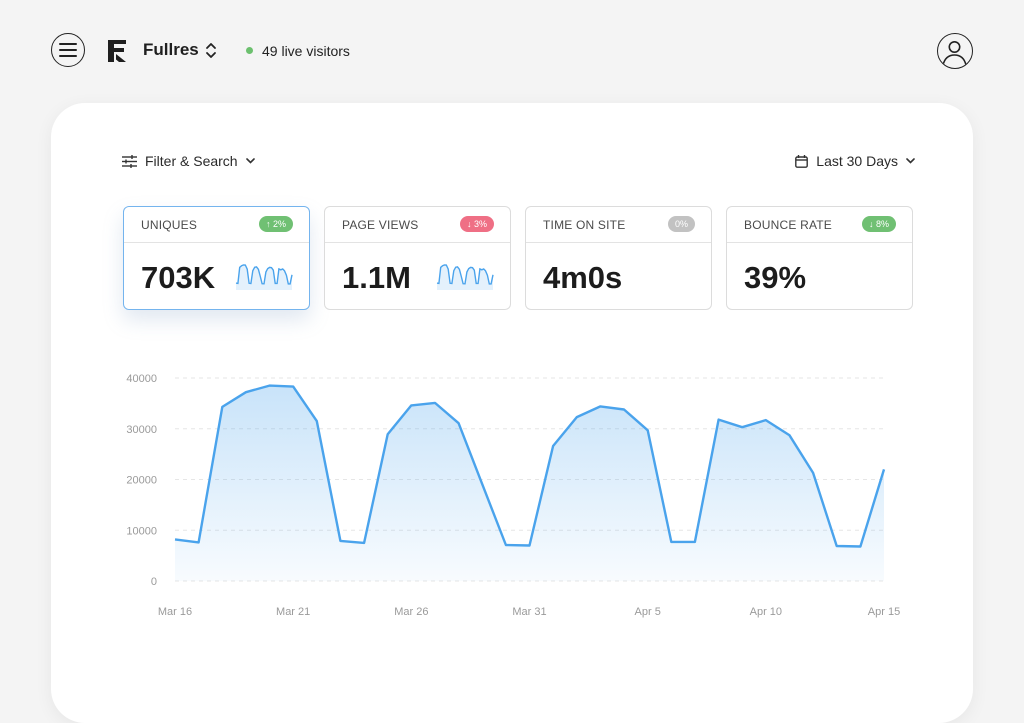  I want to click on x-tick-label: Mar 26, so click(411, 612).